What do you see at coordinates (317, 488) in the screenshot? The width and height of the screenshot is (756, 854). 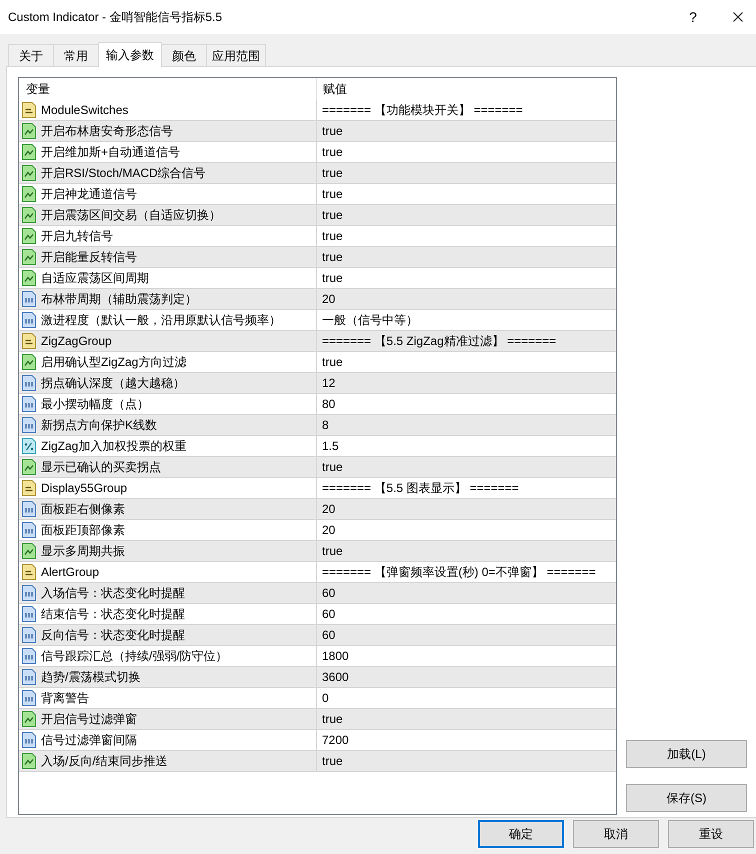 I see `parameter-row: Display55Group ======= 【5.5 图表显示】 =======` at bounding box center [317, 488].